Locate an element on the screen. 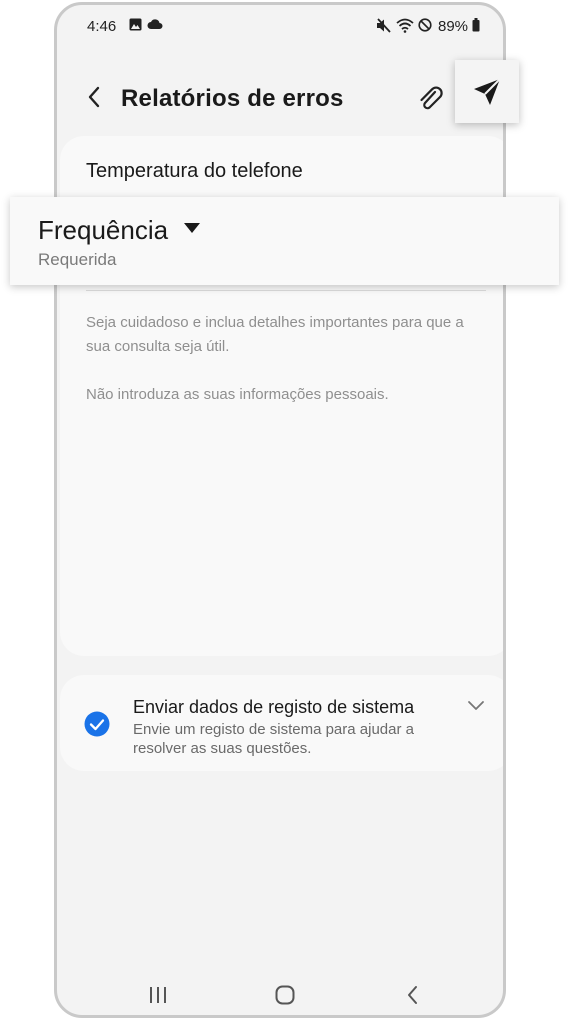 The height and width of the screenshot is (1022, 568). dropdown-caret-icon is located at coordinates (192, 228).